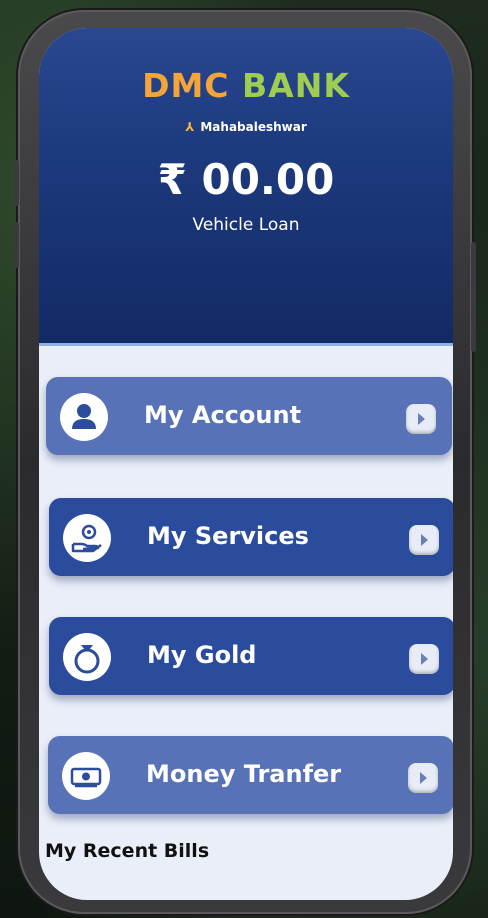 Image resolution: width=488 pixels, height=918 pixels. I want to click on user-icon, so click(84, 417).